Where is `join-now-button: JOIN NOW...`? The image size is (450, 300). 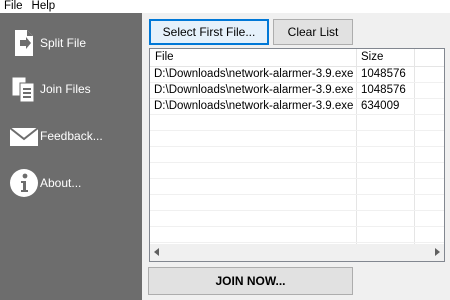 join-now-button: JOIN NOW... is located at coordinates (250, 281).